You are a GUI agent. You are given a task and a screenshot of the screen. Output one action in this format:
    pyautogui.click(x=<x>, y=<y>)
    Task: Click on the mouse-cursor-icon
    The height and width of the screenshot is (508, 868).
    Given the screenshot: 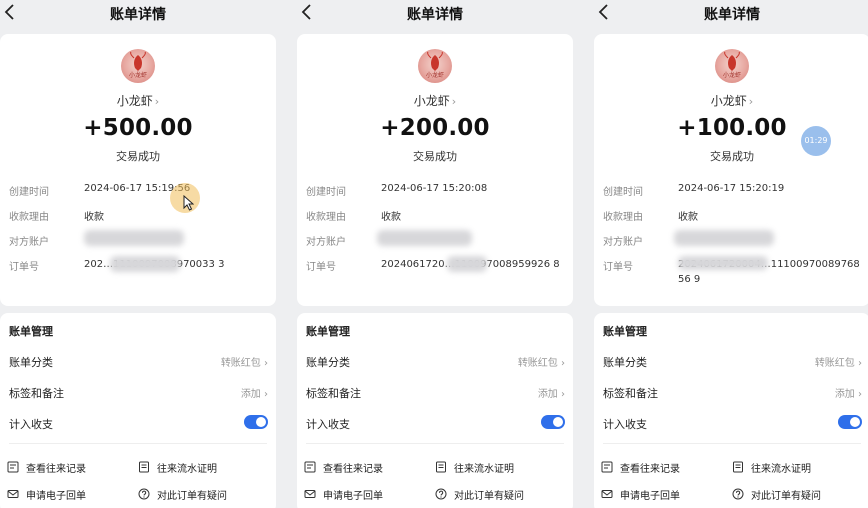 What is the action you would take?
    pyautogui.click(x=188, y=203)
    